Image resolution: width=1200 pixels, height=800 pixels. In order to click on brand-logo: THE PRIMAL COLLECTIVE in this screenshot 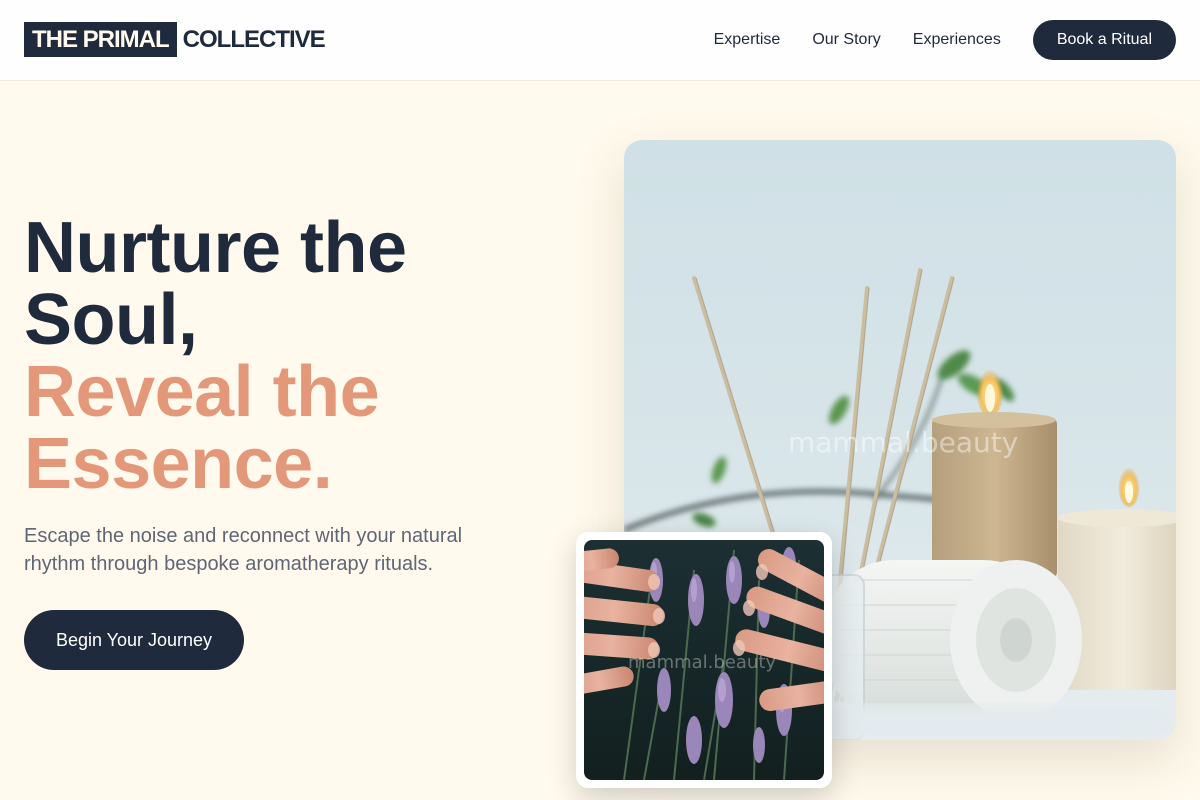, I will do `click(175, 39)`.